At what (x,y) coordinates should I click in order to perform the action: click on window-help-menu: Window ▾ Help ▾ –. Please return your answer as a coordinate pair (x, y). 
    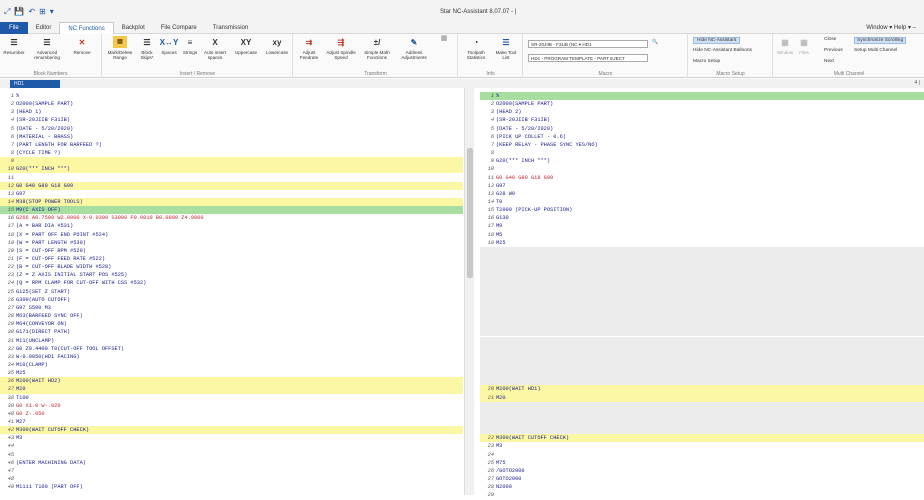
    Looking at the image, I should click on (891, 27).